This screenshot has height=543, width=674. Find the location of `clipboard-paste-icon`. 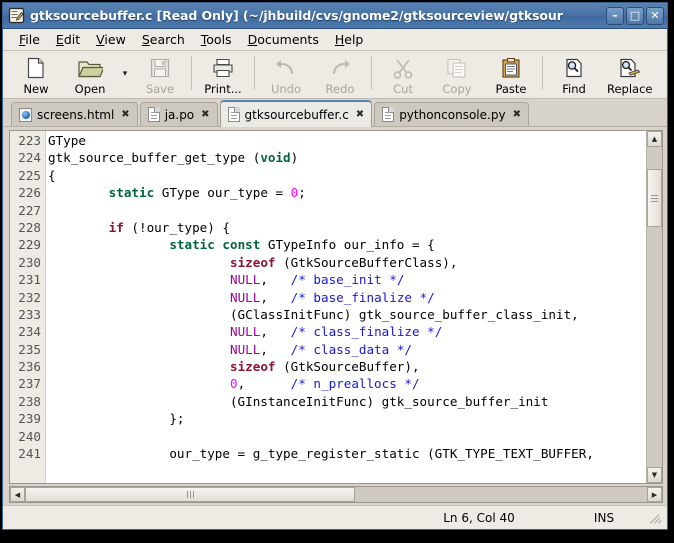

clipboard-paste-icon is located at coordinates (511, 68).